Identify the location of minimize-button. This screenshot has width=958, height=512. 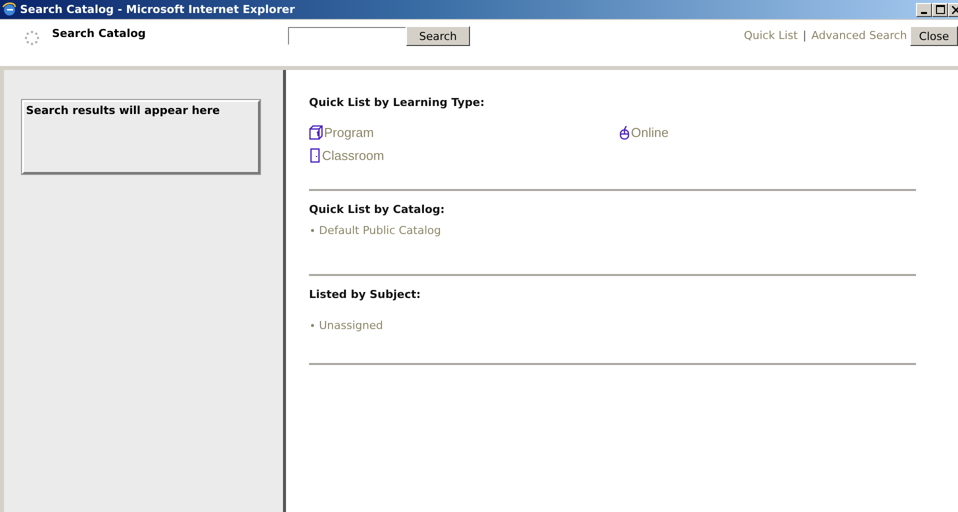
(924, 9).